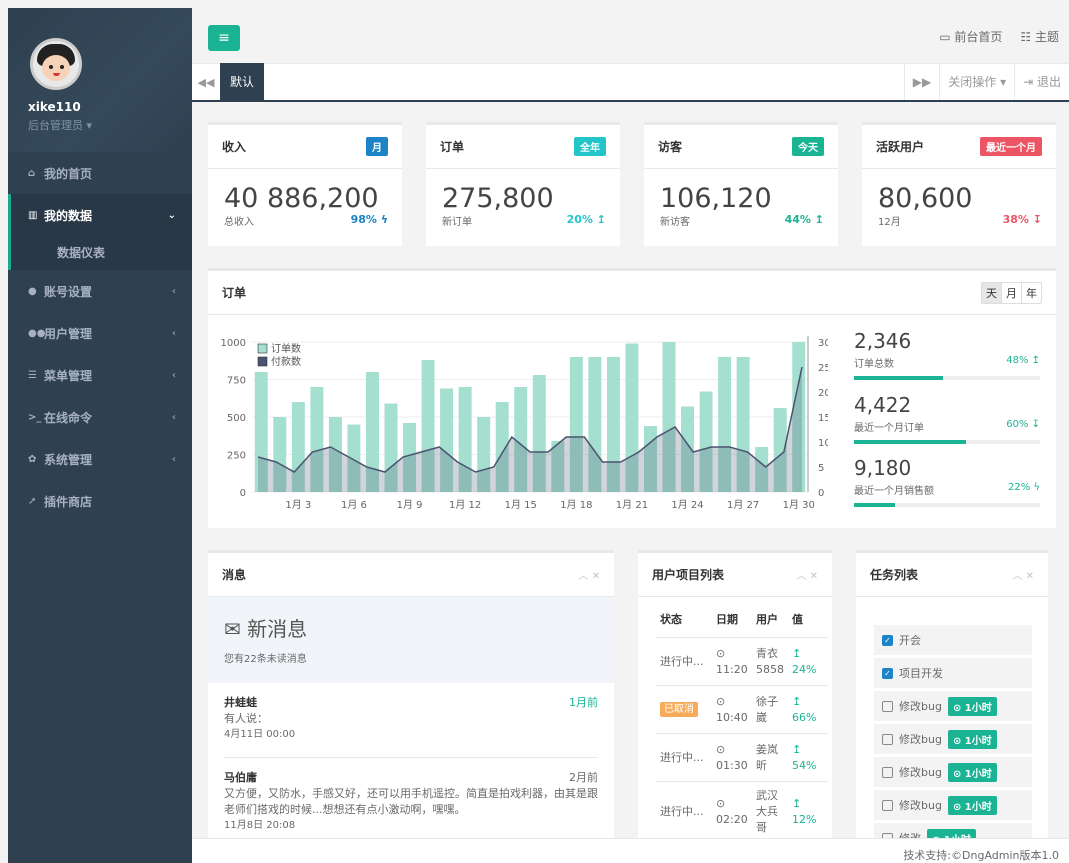 This screenshot has width=1069, height=863. Describe the element at coordinates (411, 640) in the screenshot. I see `new-messages-header: ✉ 新消息 您有22条未读消息` at that location.